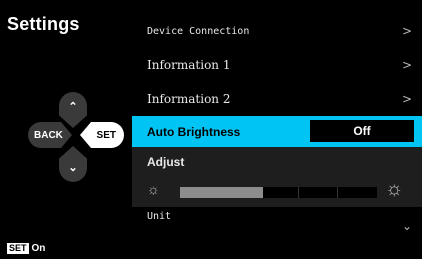  I want to click on menu-item-label: Auto Brightness, so click(194, 131).